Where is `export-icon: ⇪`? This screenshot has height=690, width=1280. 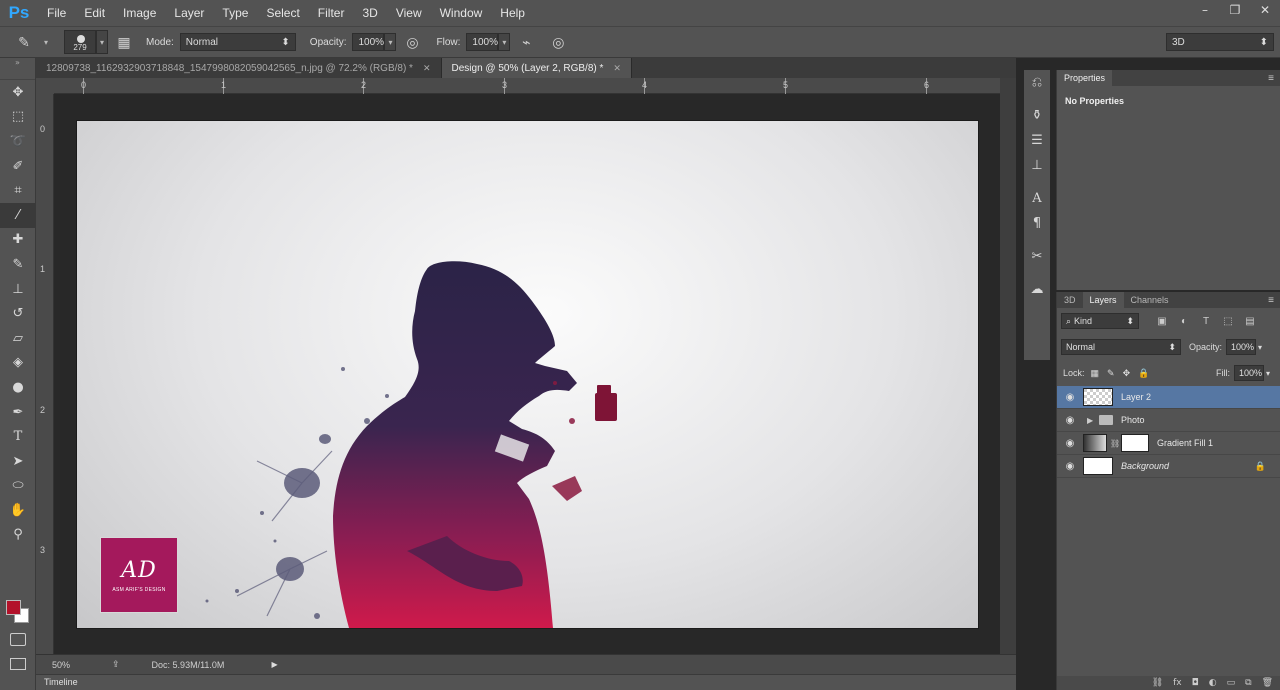
export-icon: ⇪ is located at coordinates (116, 664).